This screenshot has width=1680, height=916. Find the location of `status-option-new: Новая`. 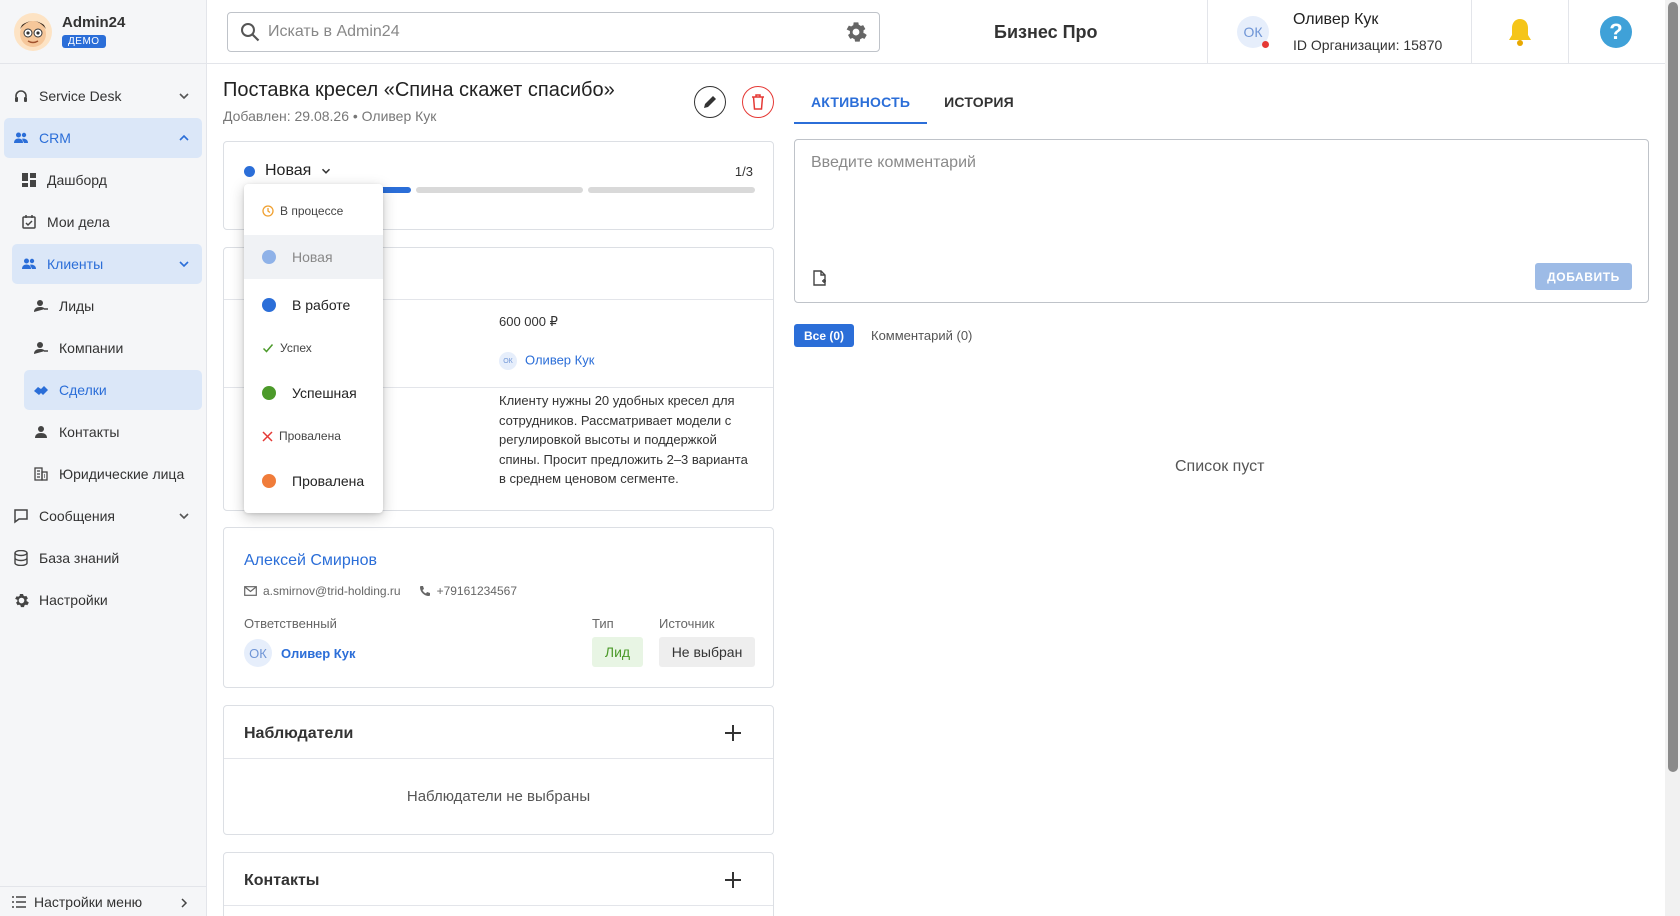

status-option-new: Новая is located at coordinates (313, 257).